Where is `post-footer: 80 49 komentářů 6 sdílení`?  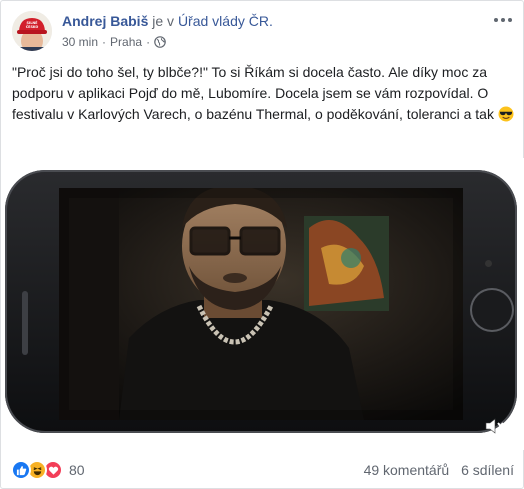 post-footer: 80 49 komentářů 6 sdílení is located at coordinates (262, 471).